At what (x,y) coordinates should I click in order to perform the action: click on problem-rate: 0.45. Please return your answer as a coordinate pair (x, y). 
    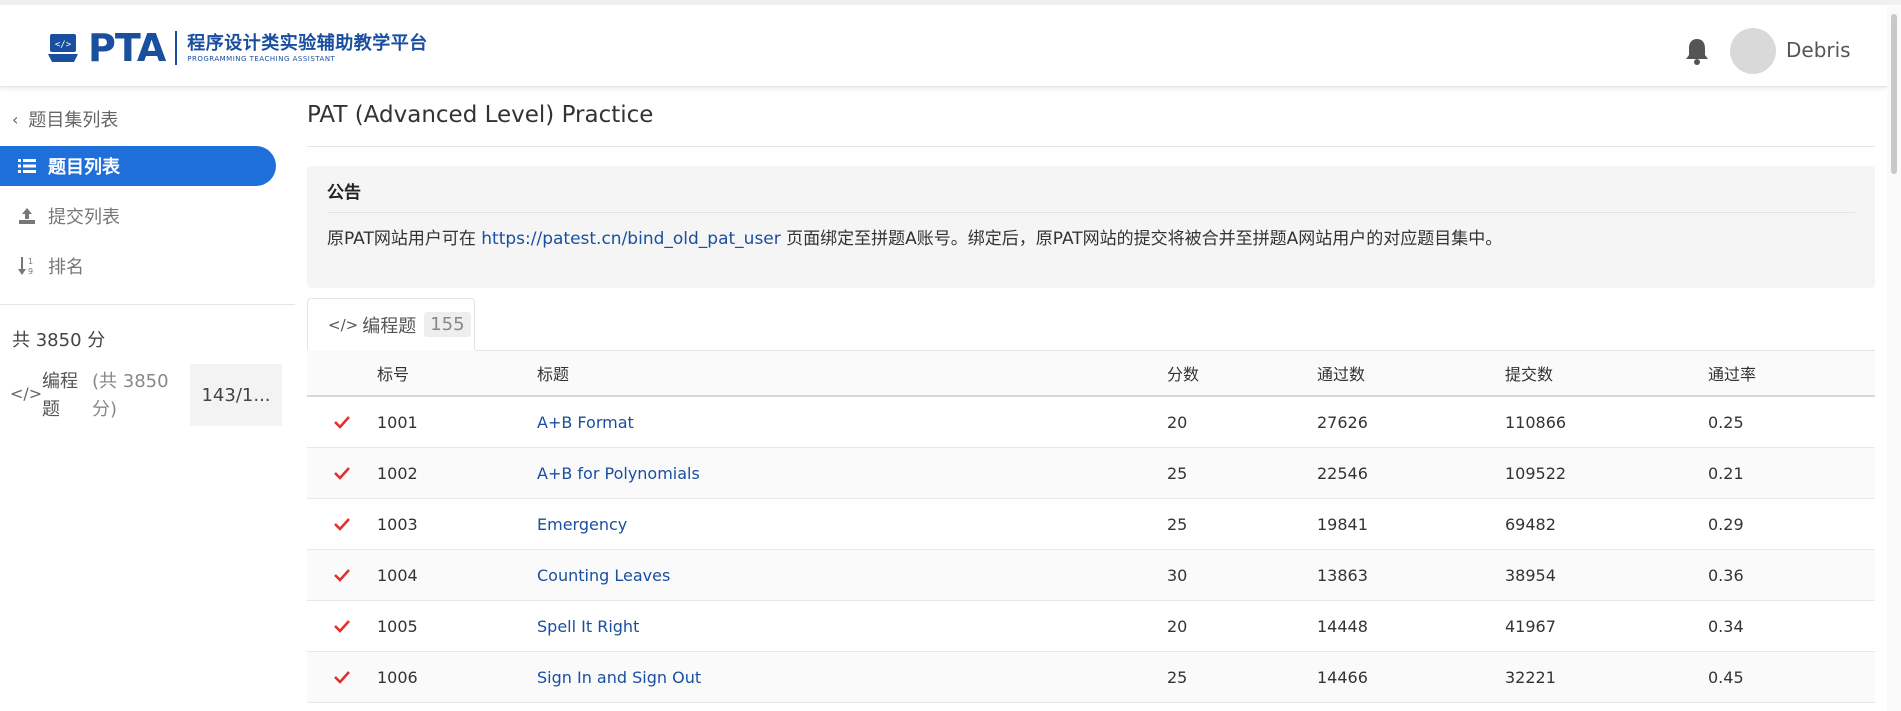
    Looking at the image, I should click on (1726, 677).